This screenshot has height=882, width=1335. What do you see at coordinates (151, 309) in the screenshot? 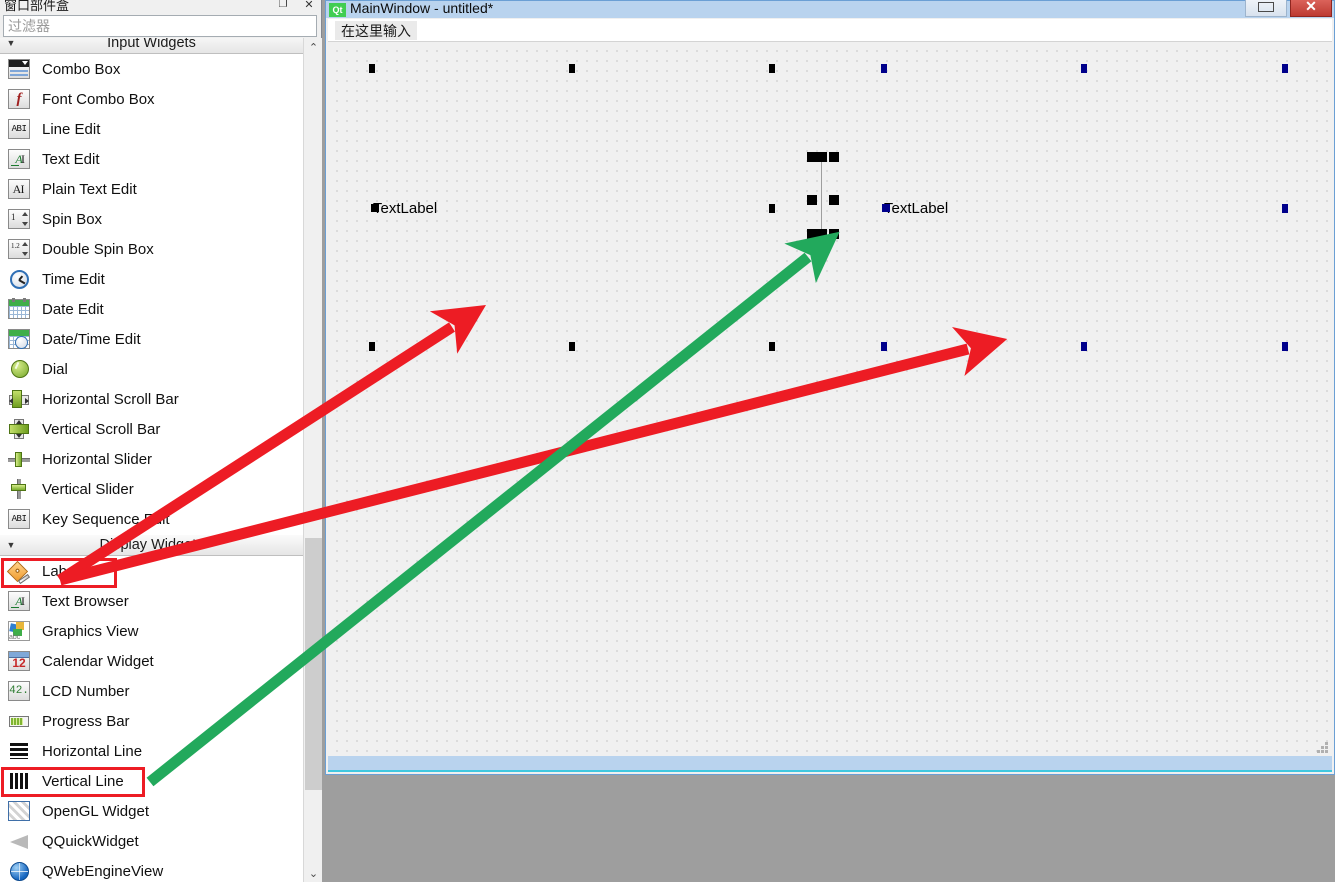
I see `widget-item-date-edit: Date Edit` at bounding box center [151, 309].